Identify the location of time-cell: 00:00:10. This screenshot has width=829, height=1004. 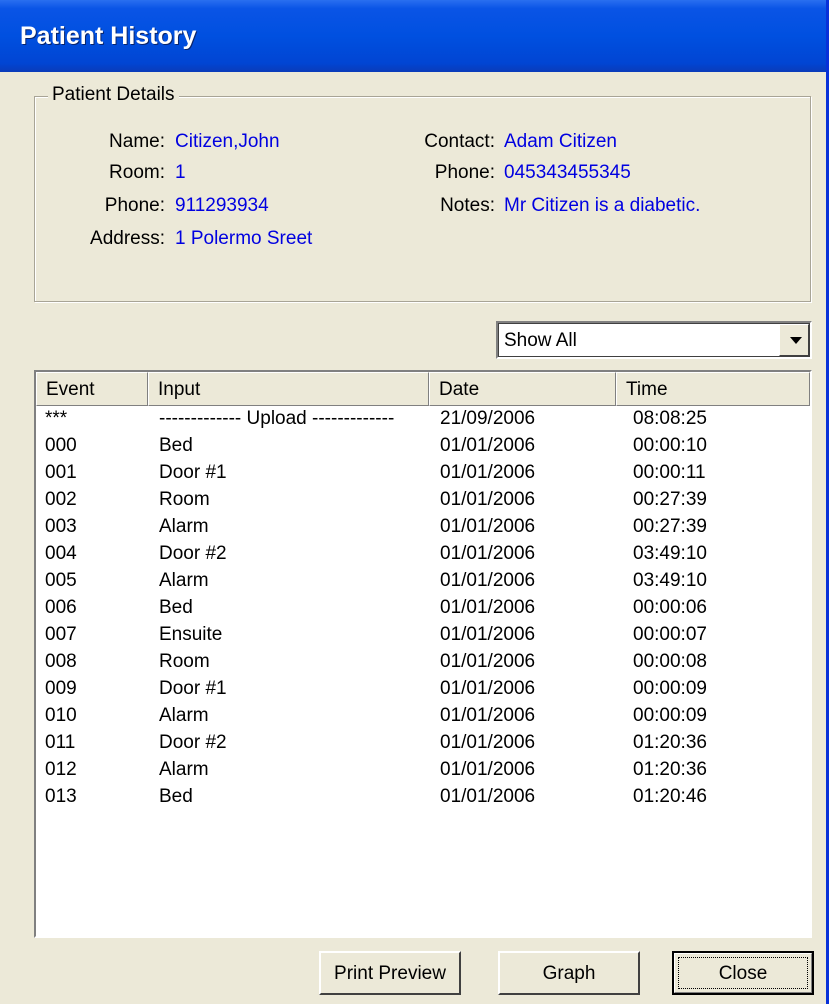
(670, 445).